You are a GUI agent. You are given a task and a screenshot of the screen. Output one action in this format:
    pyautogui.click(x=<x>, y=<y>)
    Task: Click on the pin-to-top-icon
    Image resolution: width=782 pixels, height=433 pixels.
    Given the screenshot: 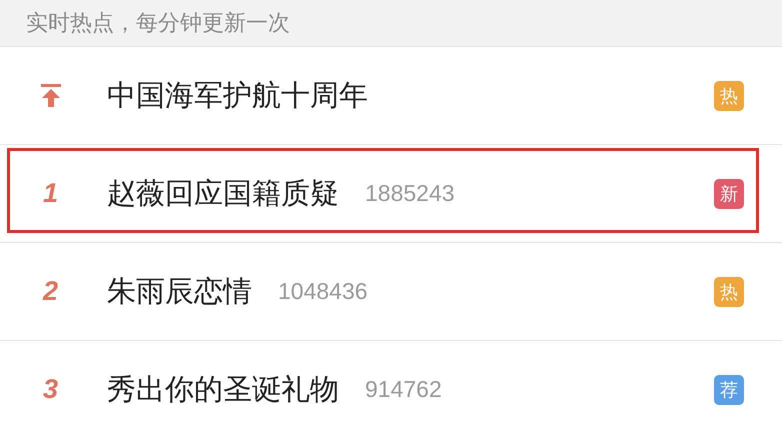 What is the action you would take?
    pyautogui.click(x=51, y=96)
    